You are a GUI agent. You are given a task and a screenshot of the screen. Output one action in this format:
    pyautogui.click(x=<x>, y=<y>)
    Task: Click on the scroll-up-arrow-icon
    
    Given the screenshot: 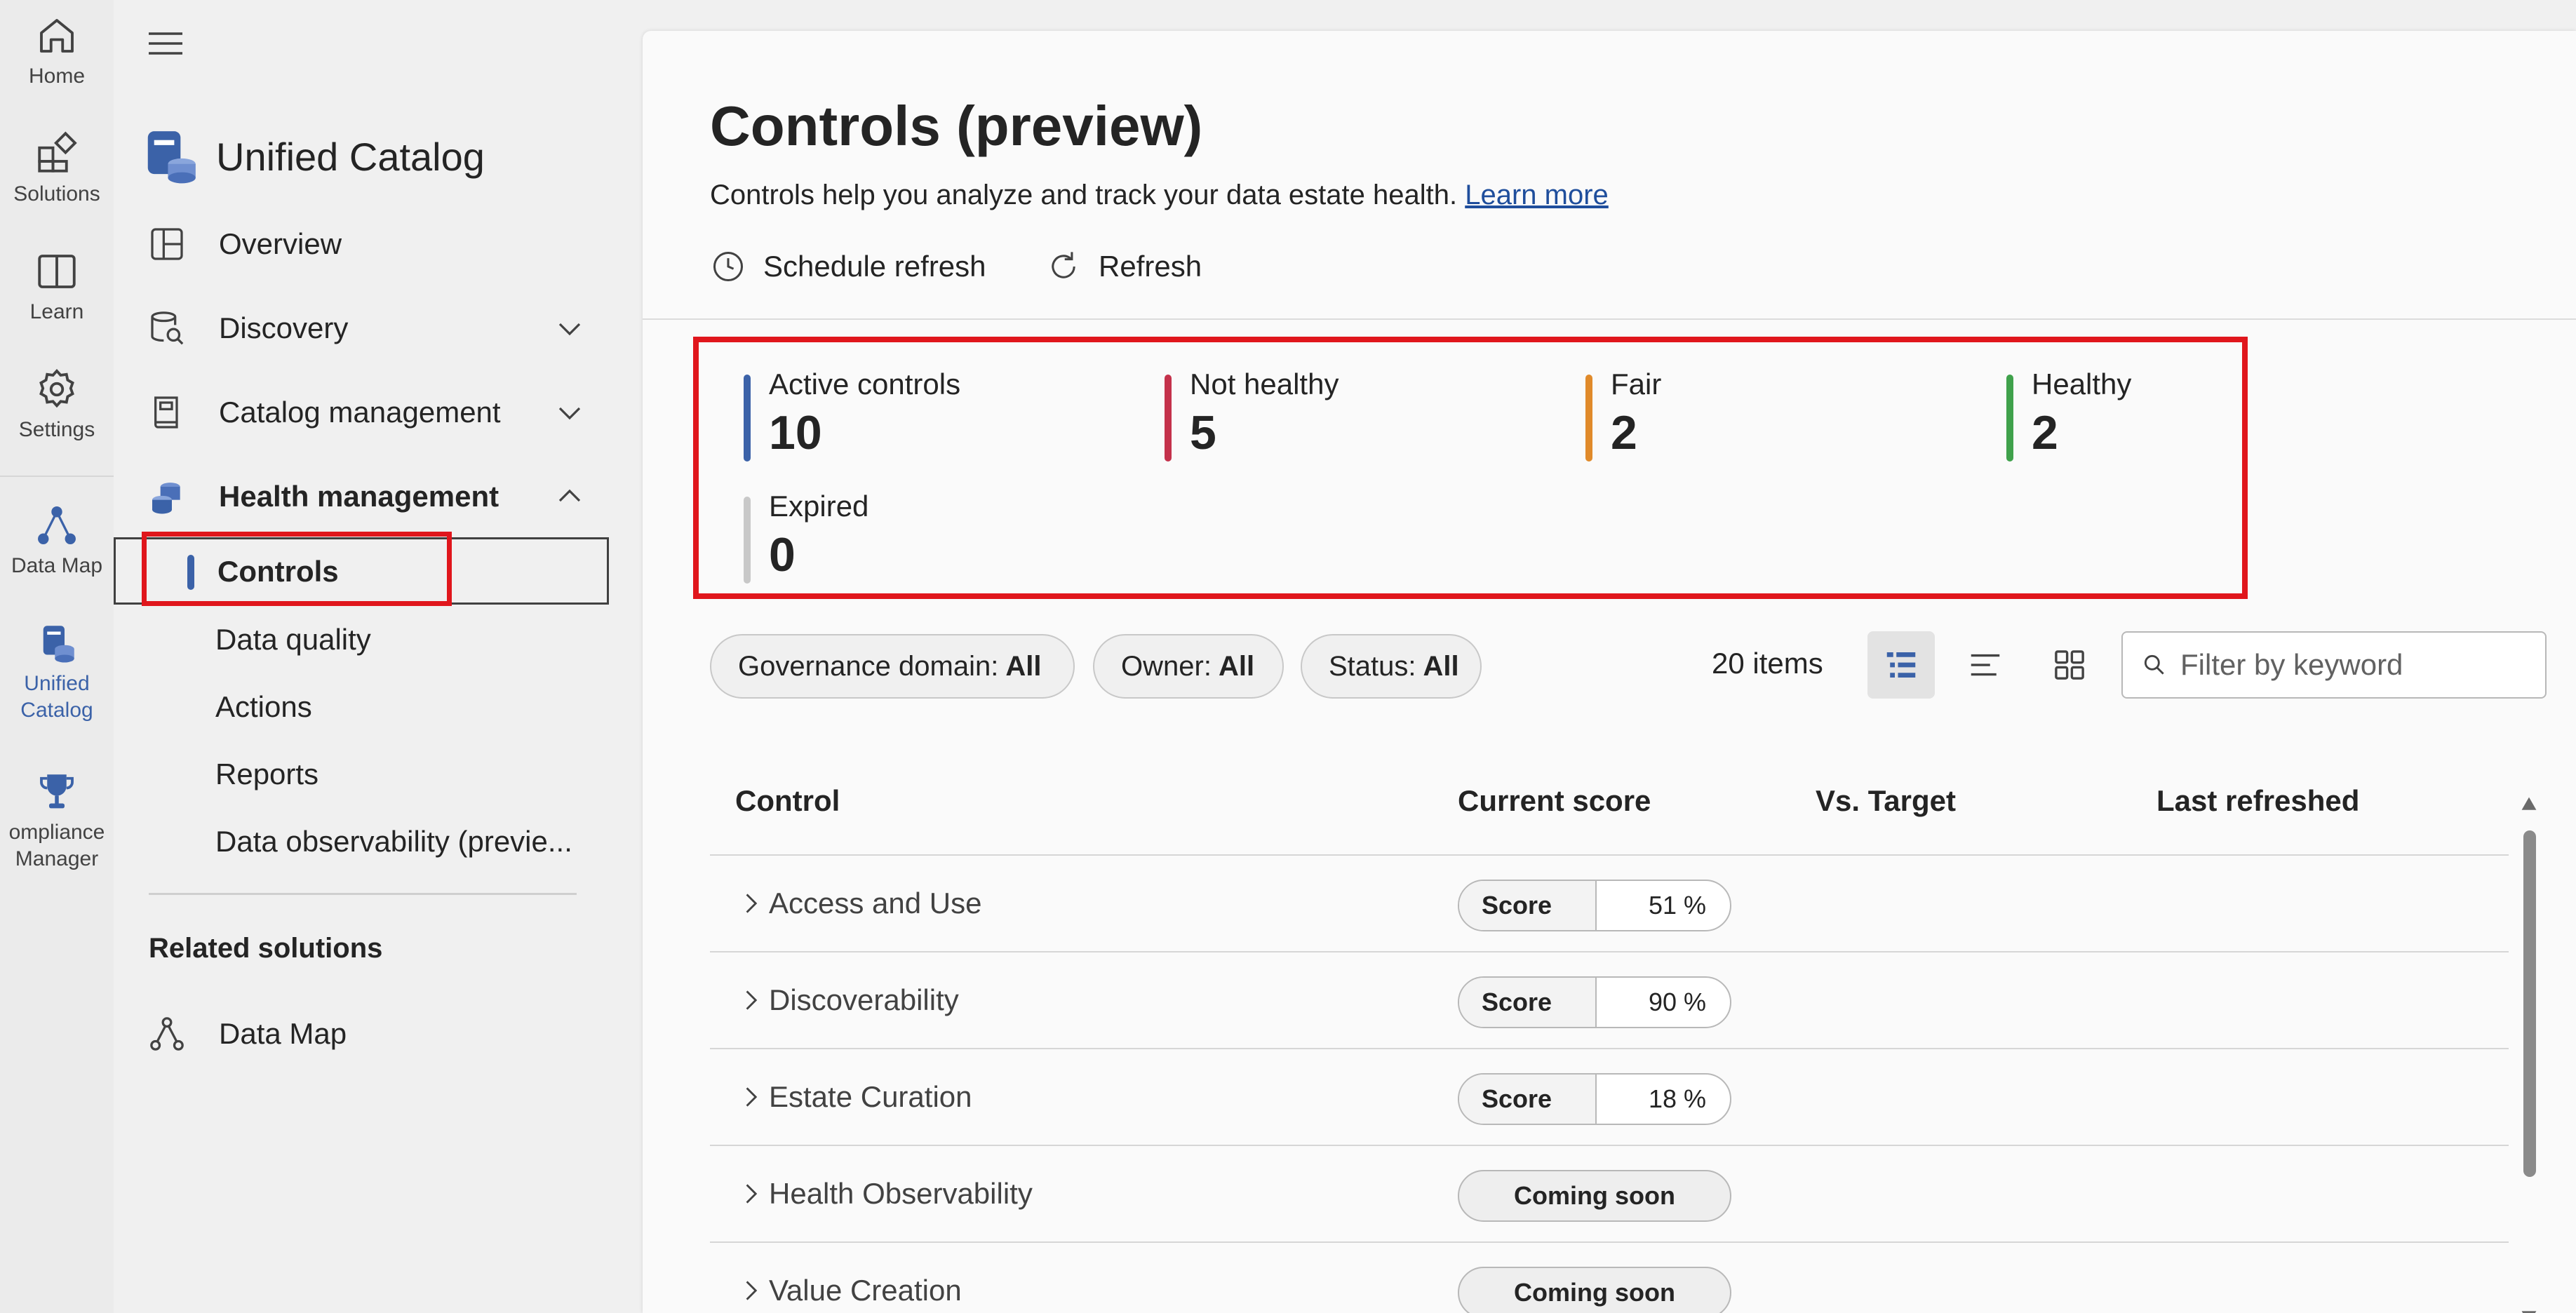 What is the action you would take?
    pyautogui.click(x=2529, y=804)
    